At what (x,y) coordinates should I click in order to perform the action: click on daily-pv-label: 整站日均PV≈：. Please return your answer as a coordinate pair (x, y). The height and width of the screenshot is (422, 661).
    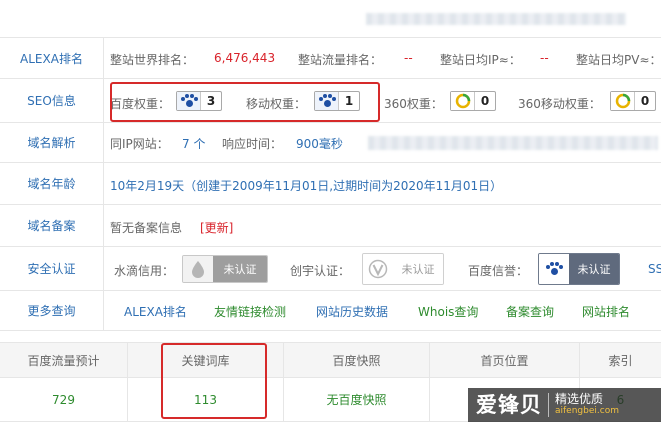
    Looking at the image, I should click on (618, 60).